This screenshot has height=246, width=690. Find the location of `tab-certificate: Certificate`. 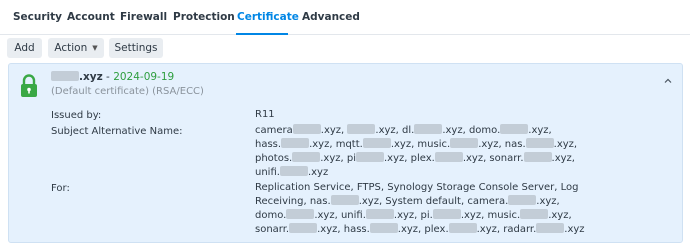

tab-certificate: Certificate is located at coordinates (268, 17).